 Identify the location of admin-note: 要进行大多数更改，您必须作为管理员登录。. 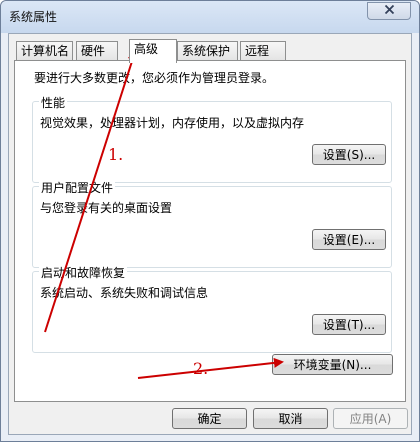
(154, 78).